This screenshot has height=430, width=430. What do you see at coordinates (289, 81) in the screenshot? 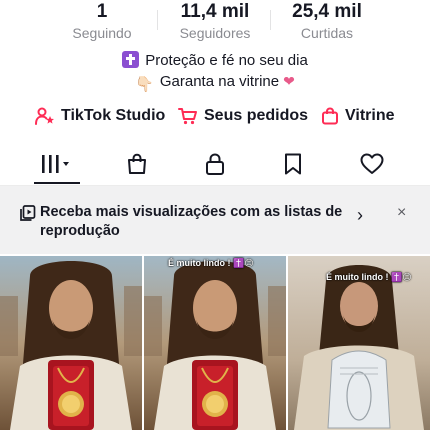
I see `heart-emoji-icon: ❤` at bounding box center [289, 81].